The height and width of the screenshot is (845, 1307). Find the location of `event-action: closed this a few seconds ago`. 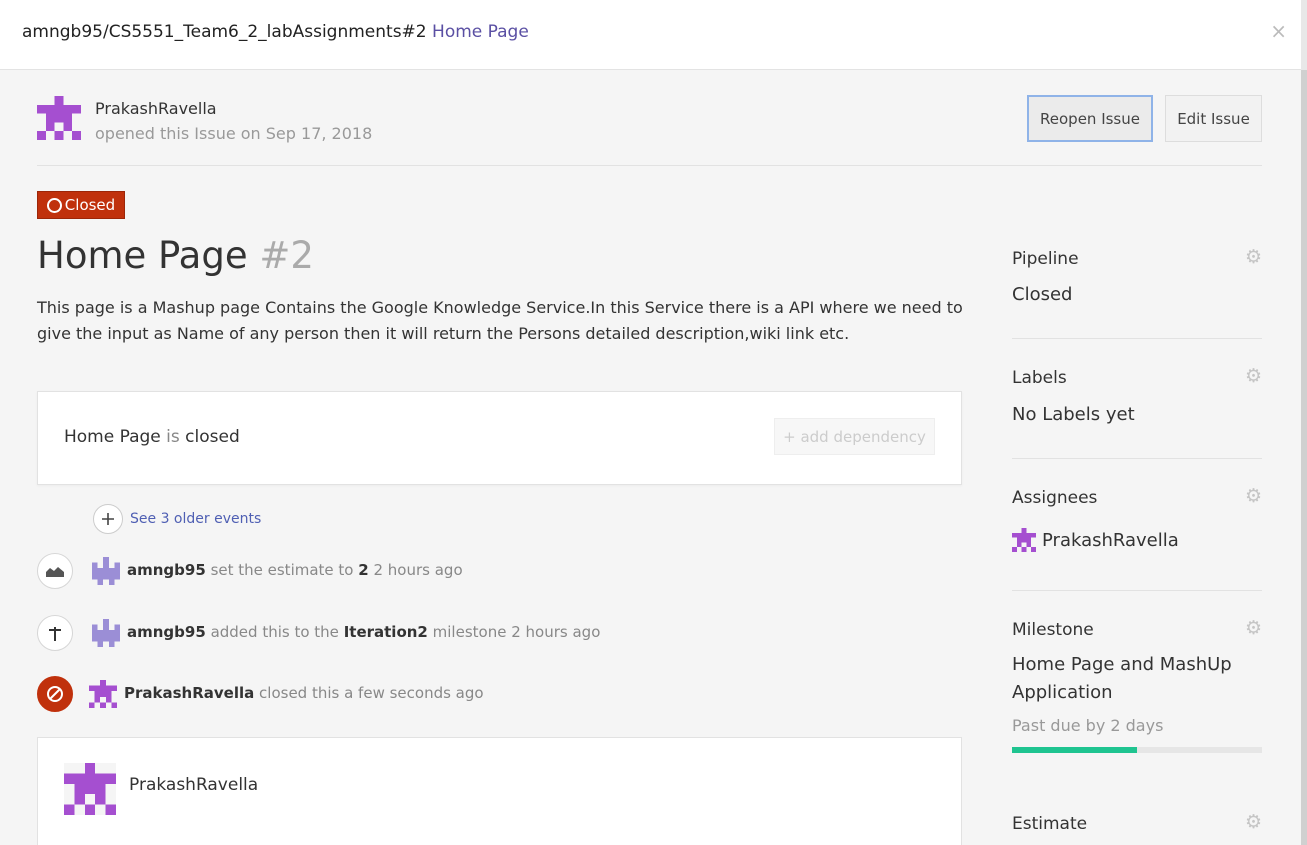

event-action: closed this a few seconds ago is located at coordinates (371, 693).